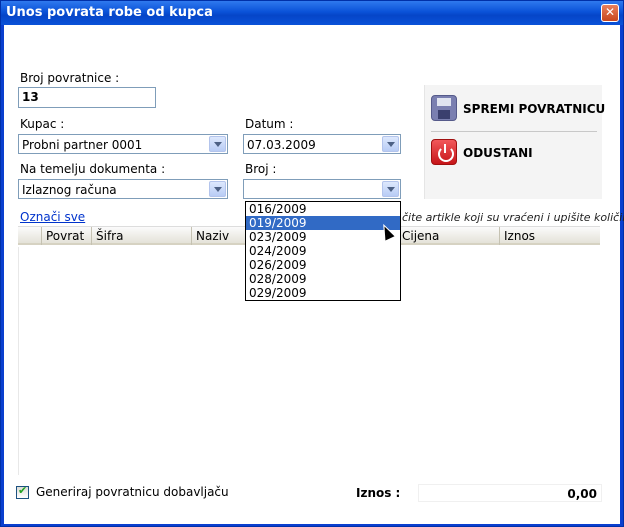 The height and width of the screenshot is (527, 624). I want to click on generiraj-checkbox-label: Generiraj povratnicu dobavljaču, so click(132, 492).